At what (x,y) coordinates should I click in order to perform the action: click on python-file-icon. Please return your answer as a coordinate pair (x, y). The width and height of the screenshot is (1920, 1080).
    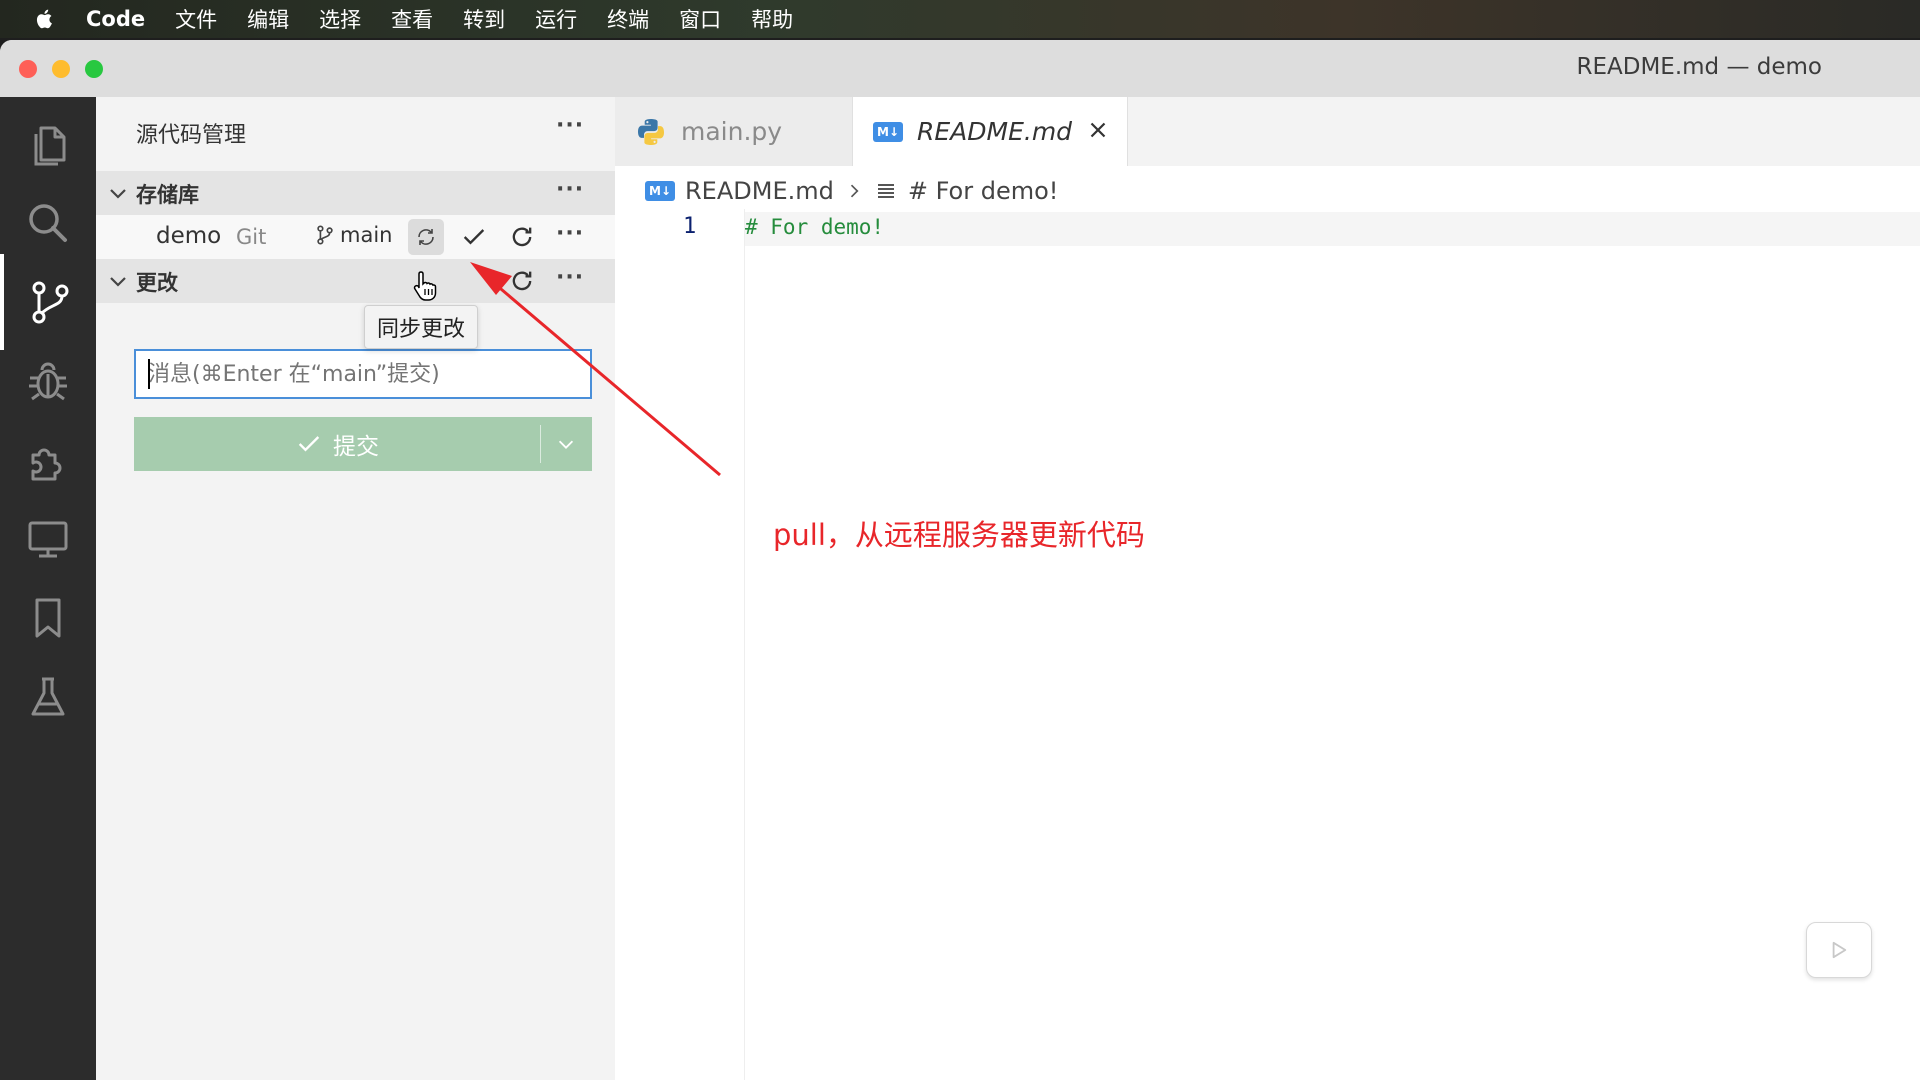
    Looking at the image, I should click on (651, 131).